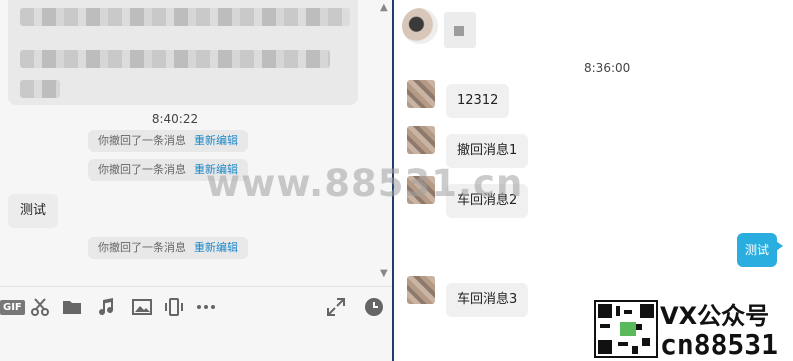 This screenshot has width=793, height=361. Describe the element at coordinates (336, 307) in the screenshot. I see `expand-icon` at that location.